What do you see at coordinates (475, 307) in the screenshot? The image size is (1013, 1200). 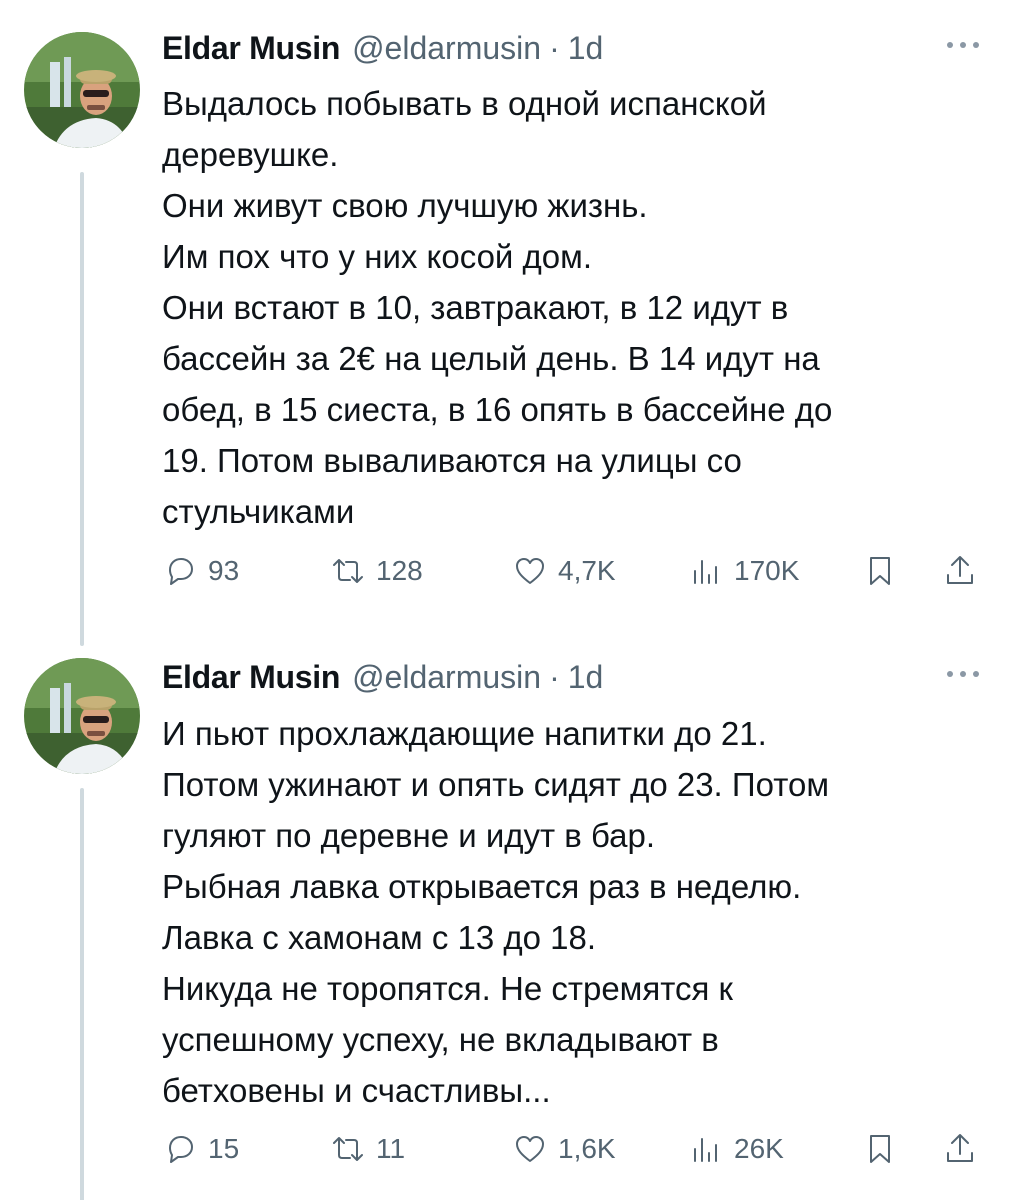 I see `tweet-line: Они встают в 10, завтракают, в 12 идут в` at bounding box center [475, 307].